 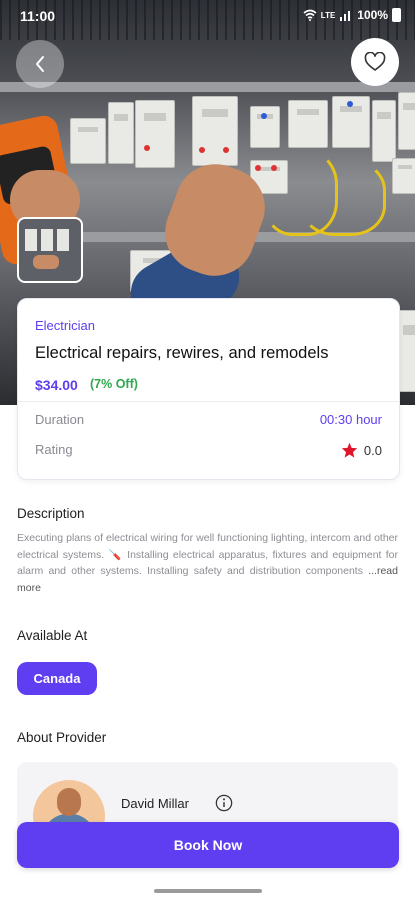 What do you see at coordinates (38, 16) in the screenshot?
I see `status-time: 11:00` at bounding box center [38, 16].